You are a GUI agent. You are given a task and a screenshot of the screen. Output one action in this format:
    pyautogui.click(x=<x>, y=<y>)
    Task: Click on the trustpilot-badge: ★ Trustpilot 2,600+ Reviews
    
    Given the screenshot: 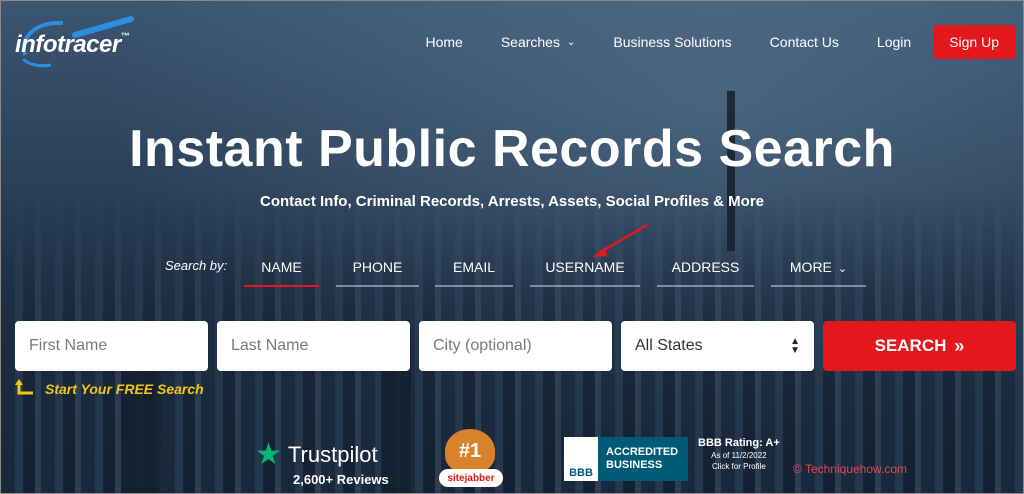 What is the action you would take?
    pyautogui.click(x=322, y=462)
    